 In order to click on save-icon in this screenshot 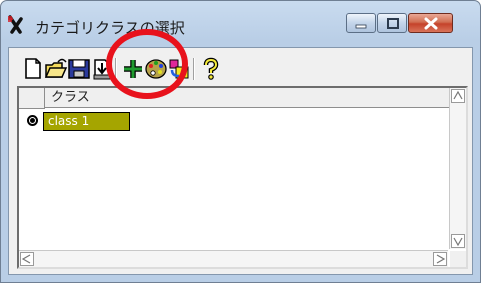, I will do `click(79, 69)`.